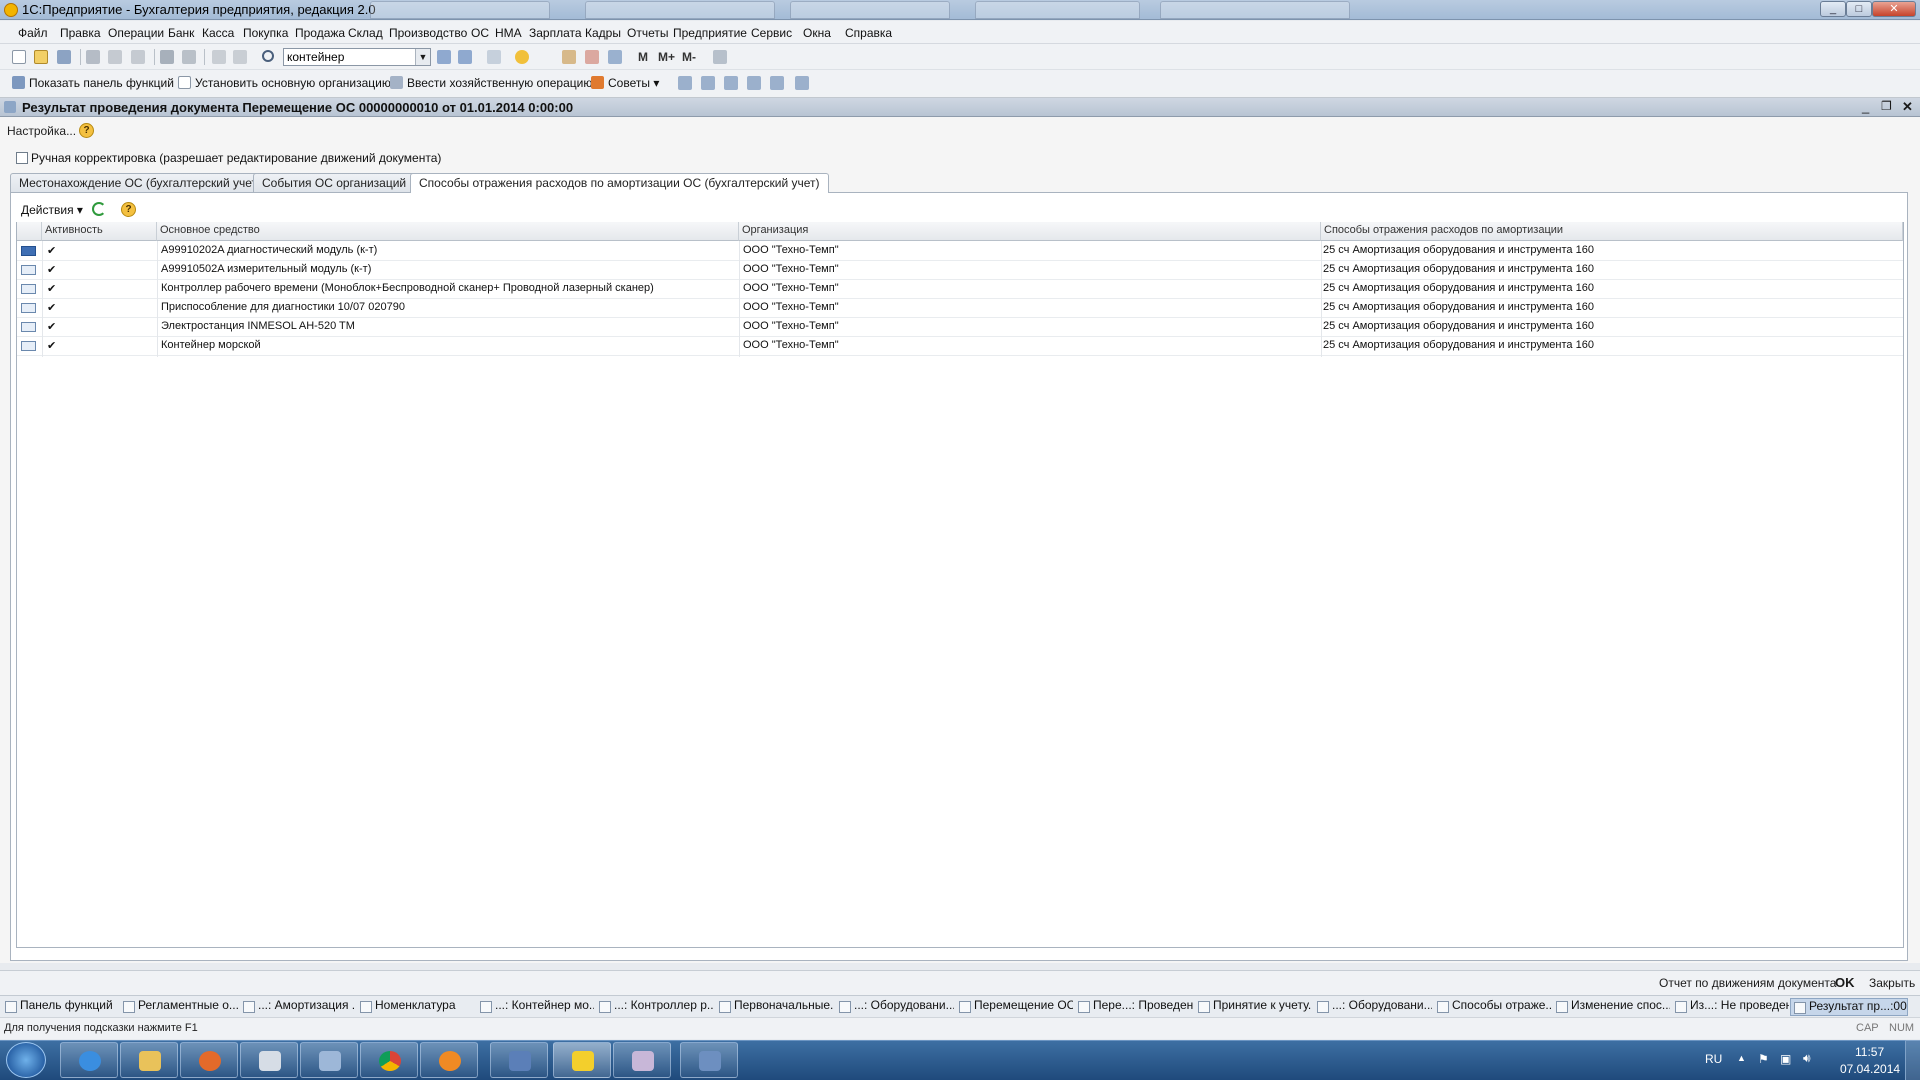 This screenshot has height=1080, width=1920. I want to click on enter-operation-button: Ввести хозяйственную операцию, so click(491, 83).